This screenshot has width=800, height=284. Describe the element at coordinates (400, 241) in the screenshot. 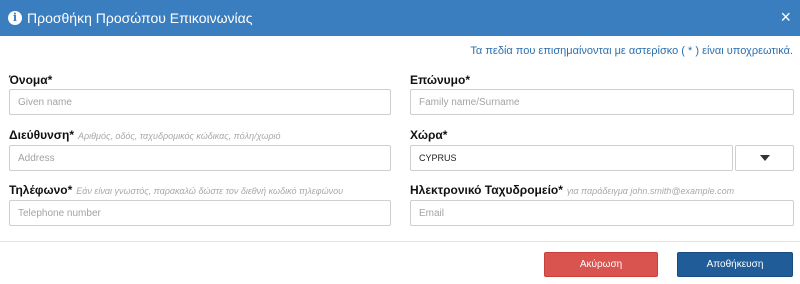

I see `footer-divider` at that location.